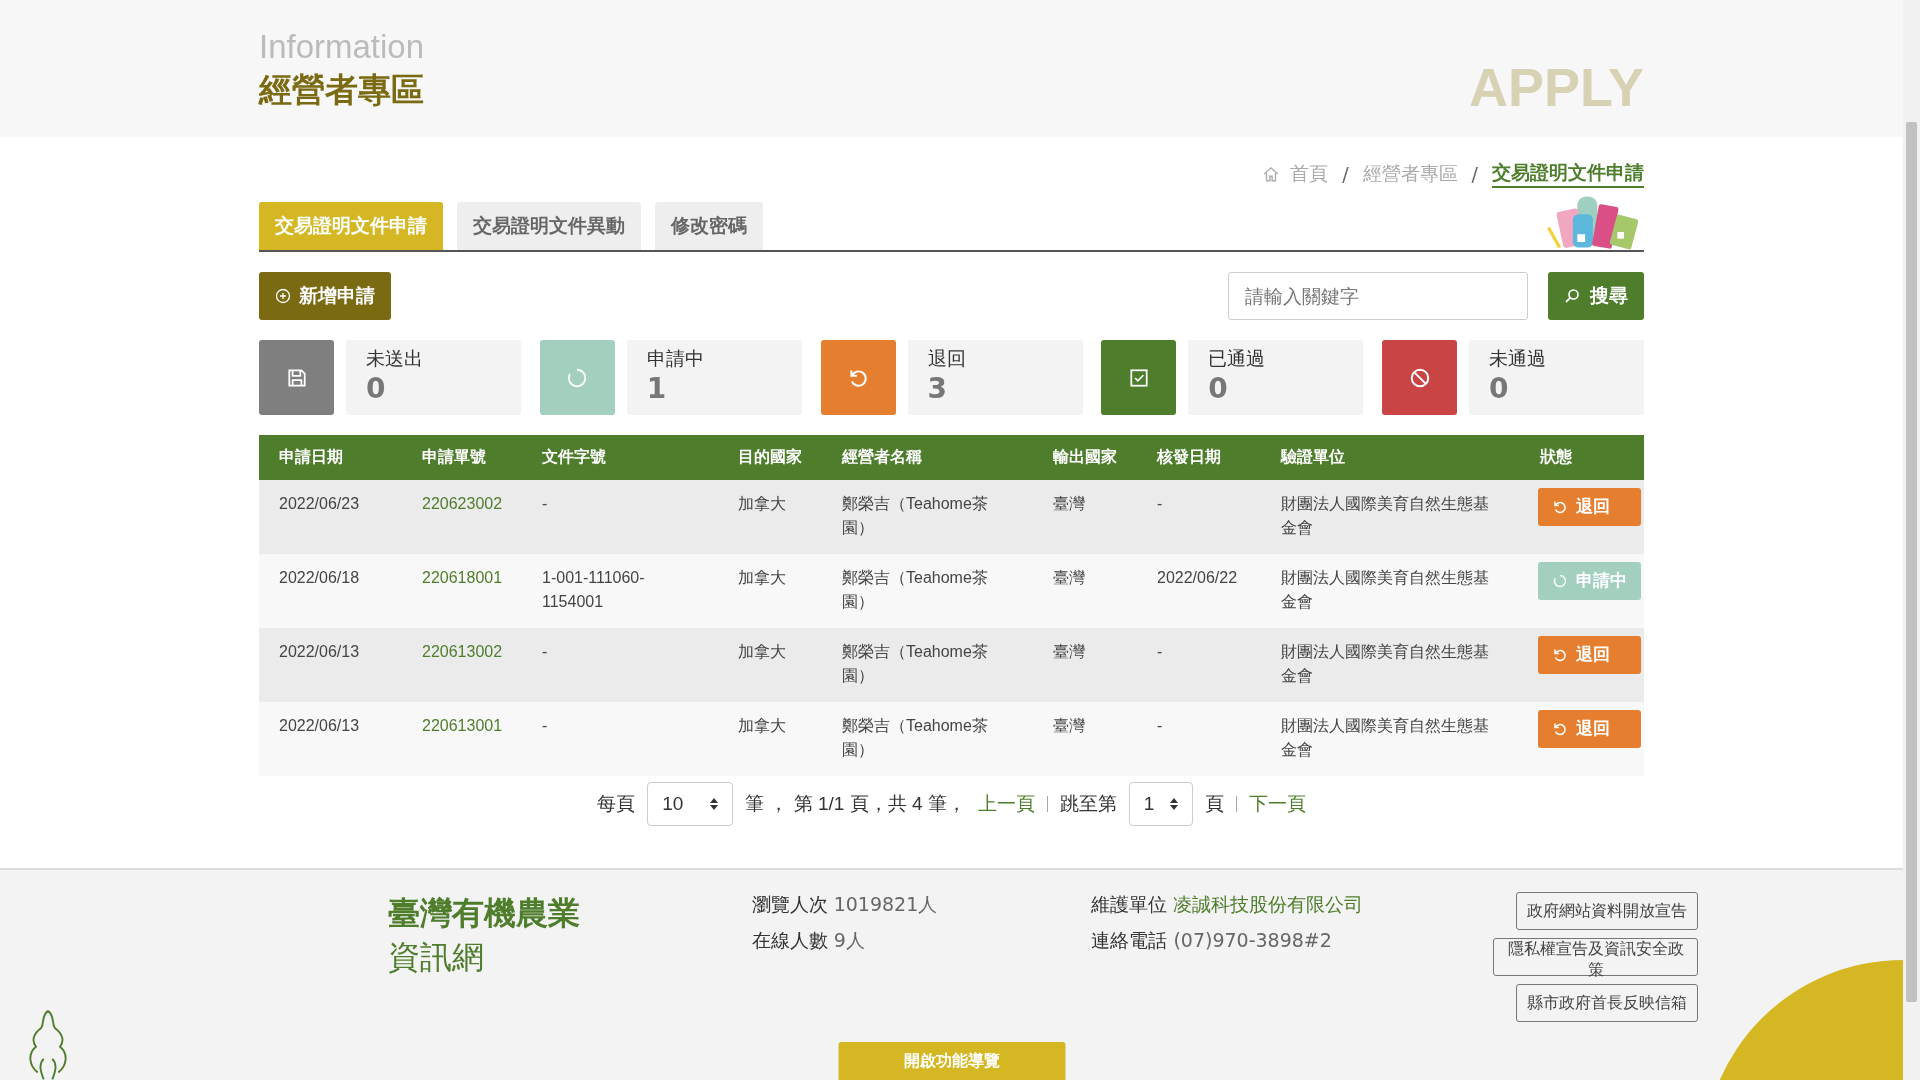 The width and height of the screenshot is (1920, 1080). Describe the element at coordinates (789, 940) in the screenshot. I see `online-label: 在線人數` at that location.